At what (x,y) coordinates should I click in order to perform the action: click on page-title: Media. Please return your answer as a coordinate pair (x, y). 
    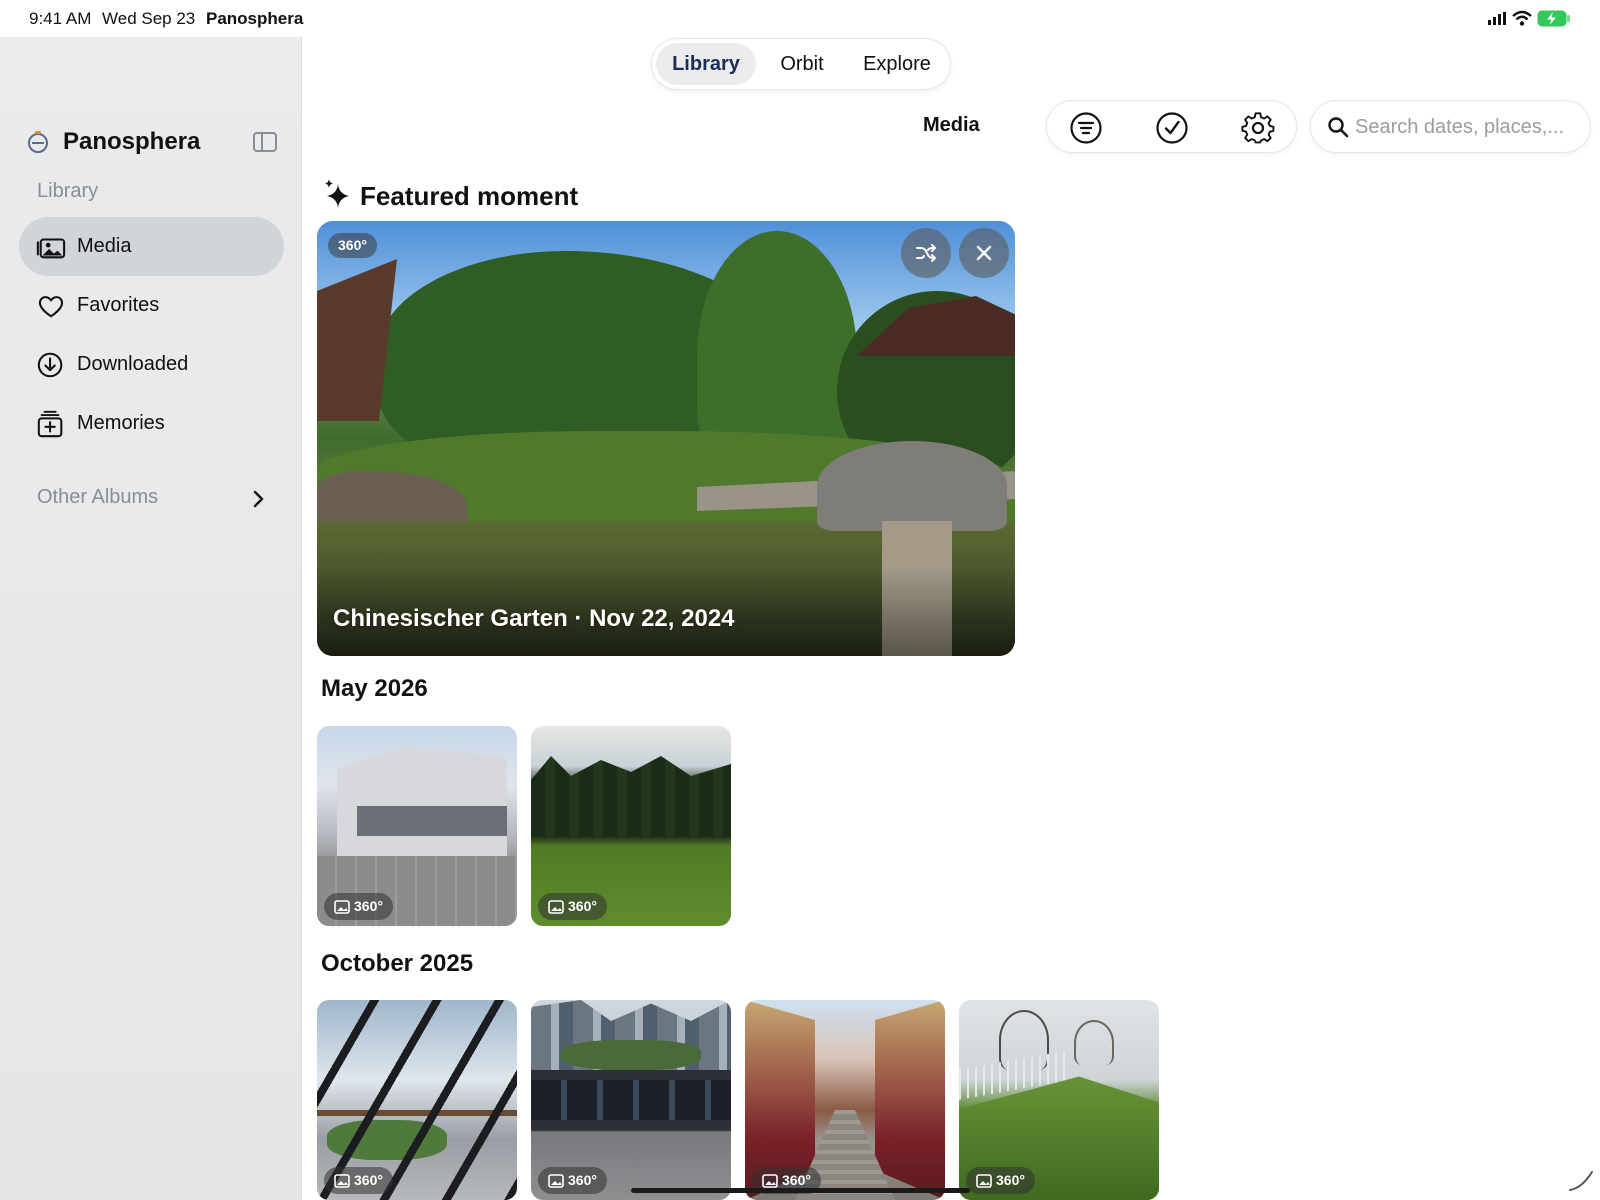
    Looking at the image, I should click on (951, 125).